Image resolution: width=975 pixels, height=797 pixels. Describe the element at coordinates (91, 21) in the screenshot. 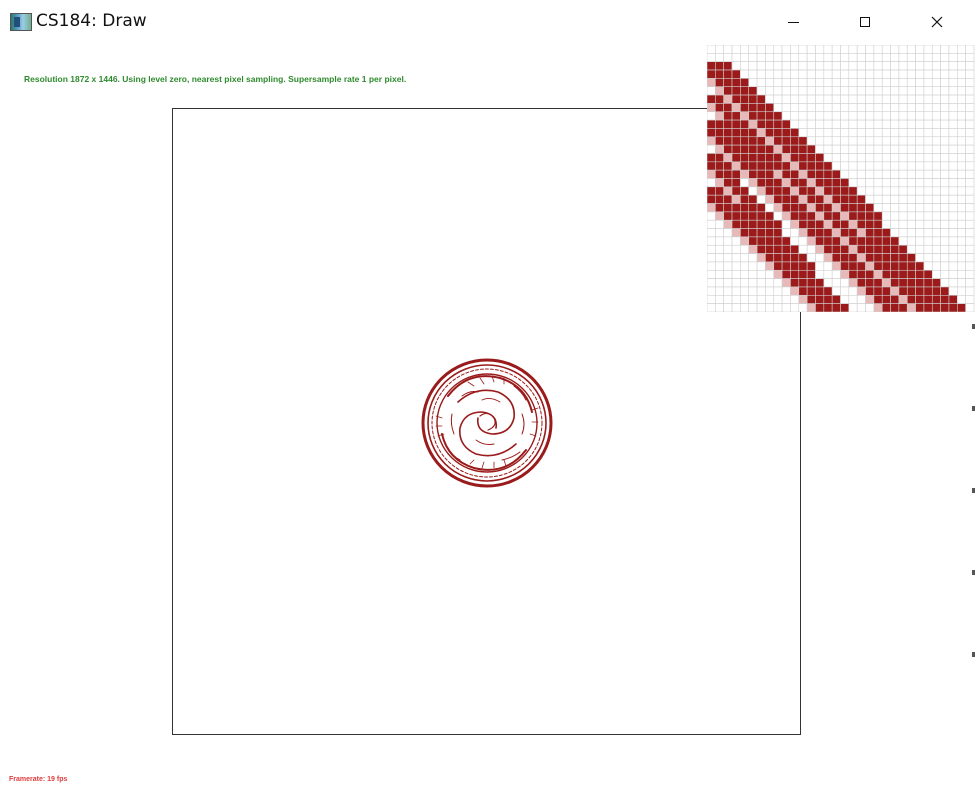

I see `window-title: CS184: Draw` at that location.